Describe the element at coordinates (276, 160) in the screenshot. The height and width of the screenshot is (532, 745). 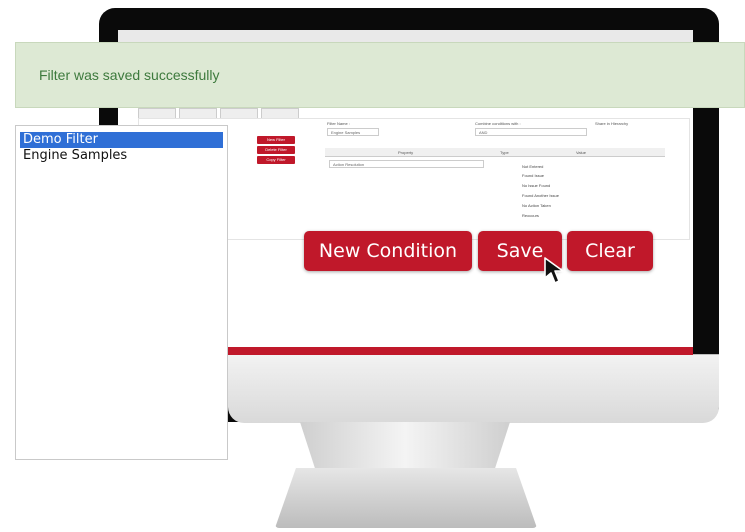
I see `copy-filter-button: Copy Filter` at that location.